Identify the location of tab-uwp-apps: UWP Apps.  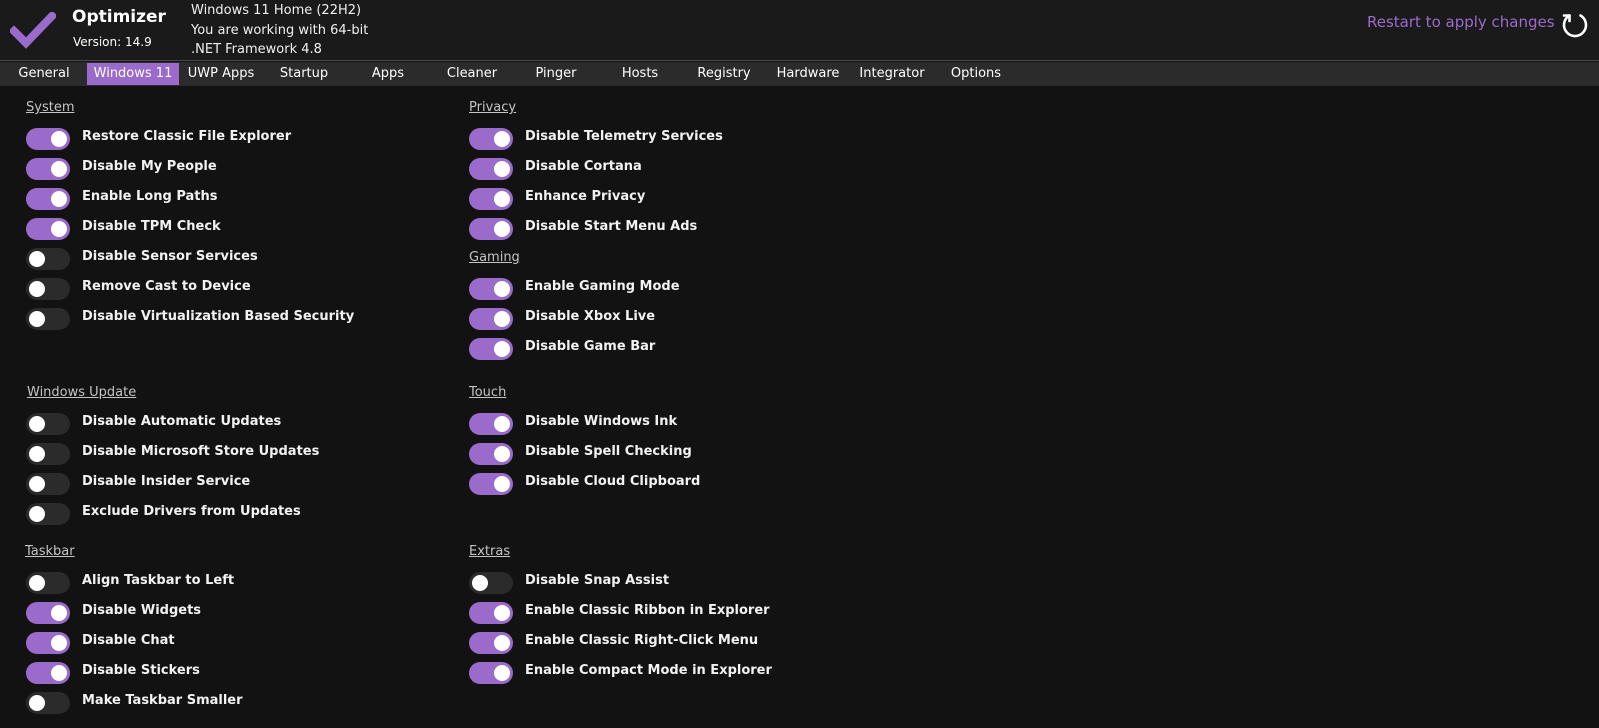
(221, 74).